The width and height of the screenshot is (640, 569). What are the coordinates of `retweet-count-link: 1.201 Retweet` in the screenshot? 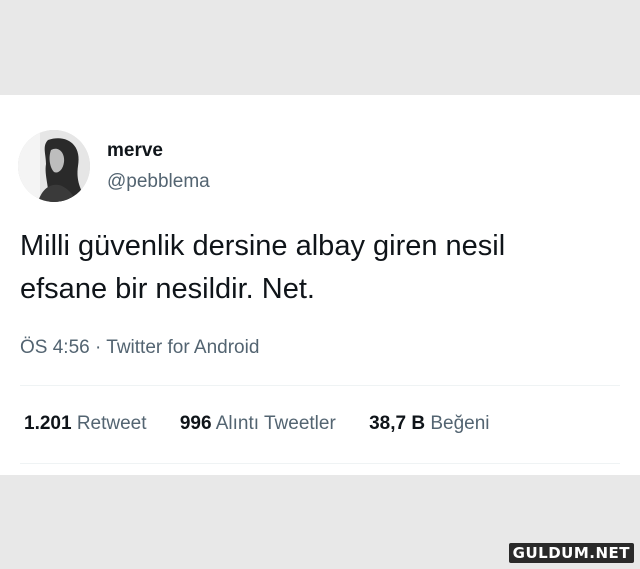 It's located at (85, 424).